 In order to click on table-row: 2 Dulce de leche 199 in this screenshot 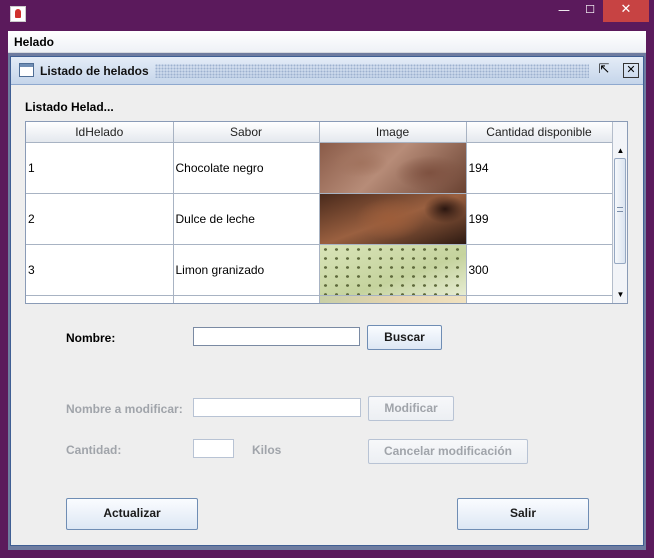, I will do `click(319, 219)`.